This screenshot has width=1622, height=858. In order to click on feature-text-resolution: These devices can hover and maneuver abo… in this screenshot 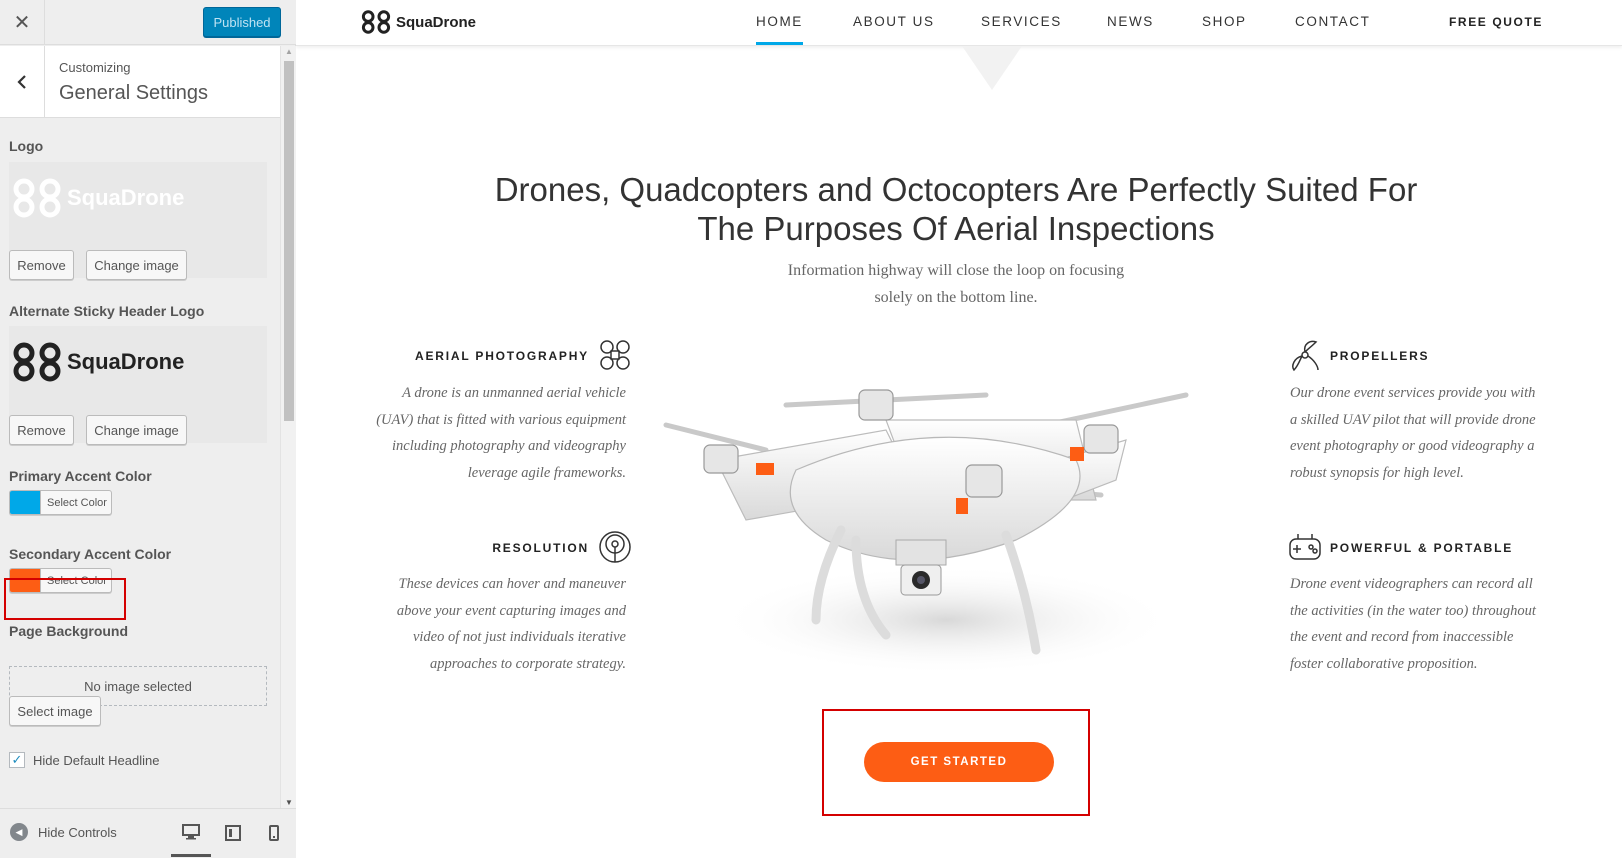, I will do `click(481, 624)`.